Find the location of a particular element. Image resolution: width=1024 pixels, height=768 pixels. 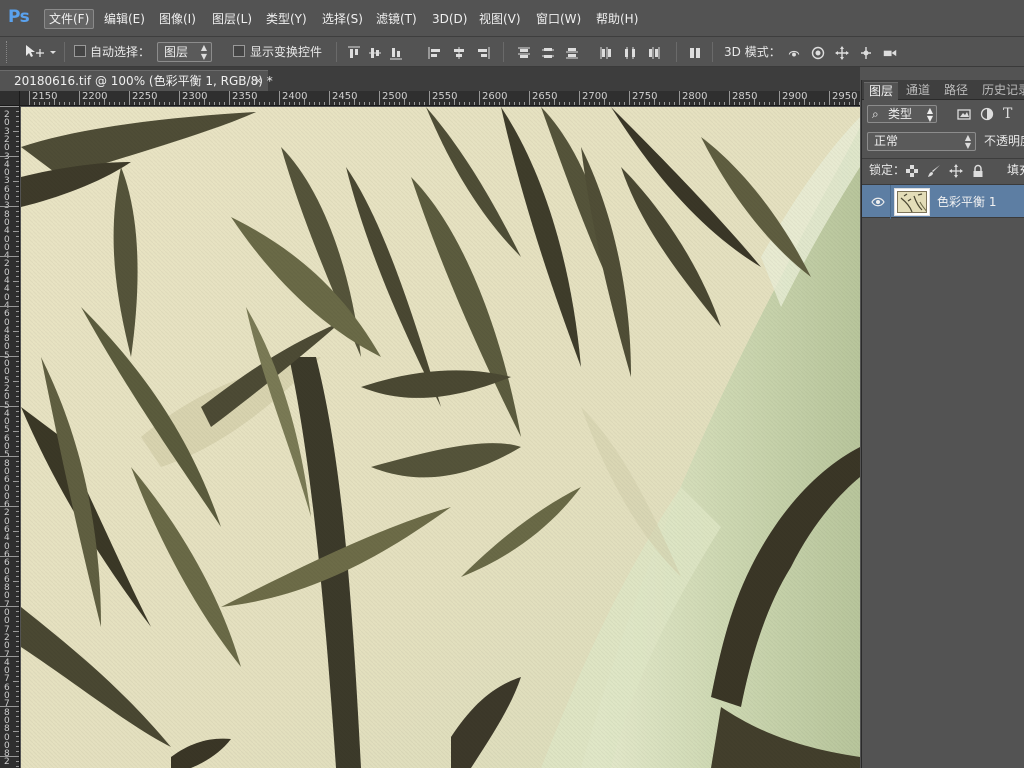

layer-row: 色彩平衡 1 is located at coordinates (943, 201).